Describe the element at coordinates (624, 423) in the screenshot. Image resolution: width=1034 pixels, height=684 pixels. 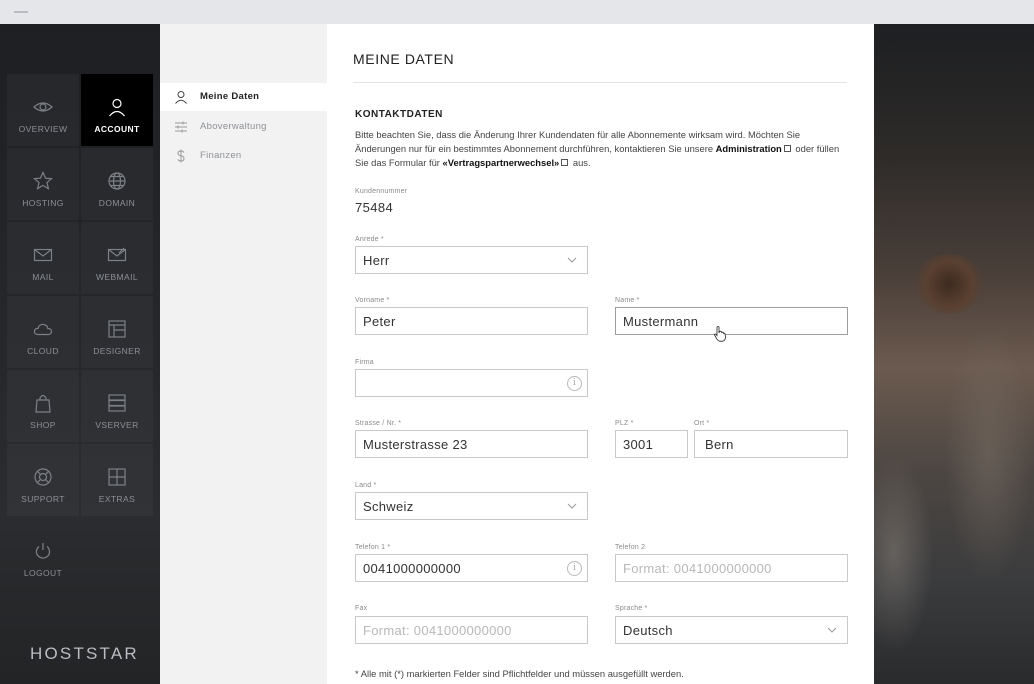
I see `plz-label: PLZ *` at that location.